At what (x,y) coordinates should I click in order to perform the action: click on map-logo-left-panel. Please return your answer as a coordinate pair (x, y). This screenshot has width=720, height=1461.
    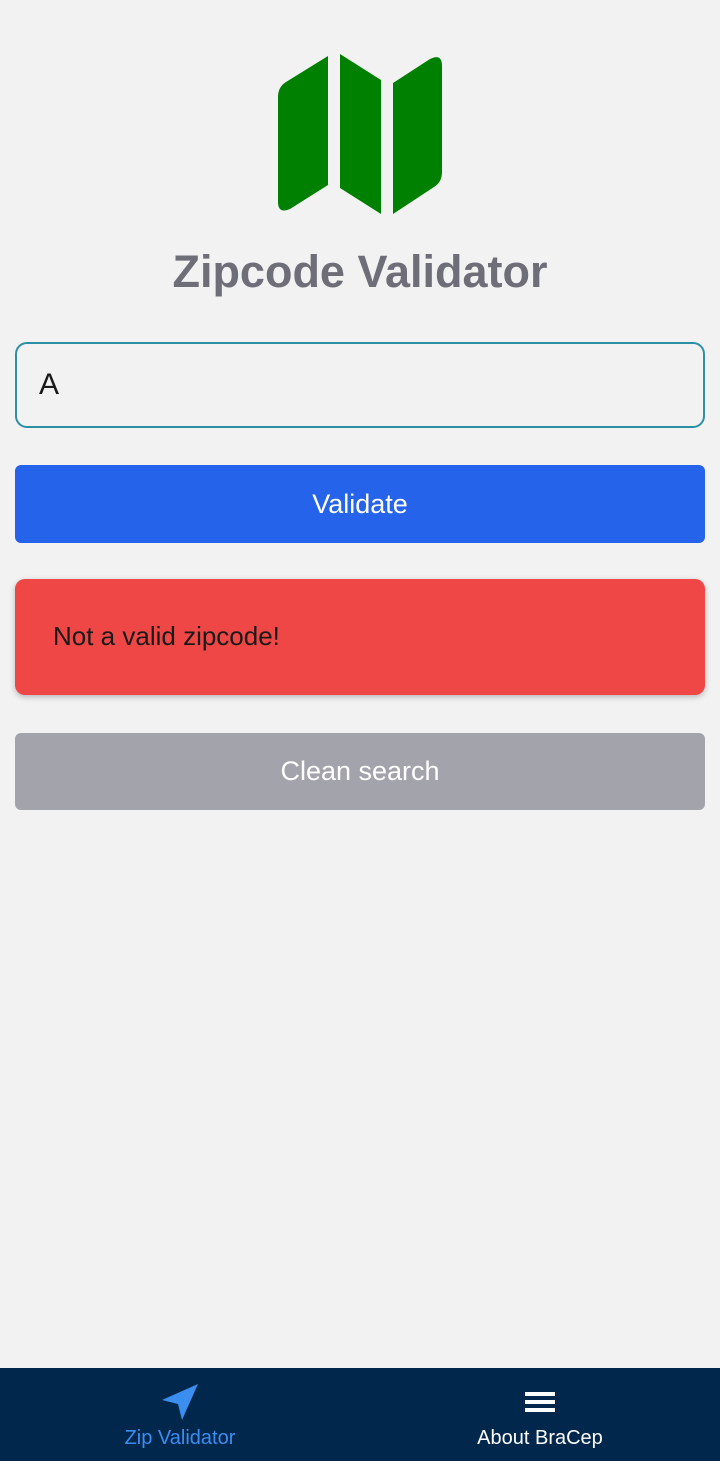
    Looking at the image, I should click on (303, 133).